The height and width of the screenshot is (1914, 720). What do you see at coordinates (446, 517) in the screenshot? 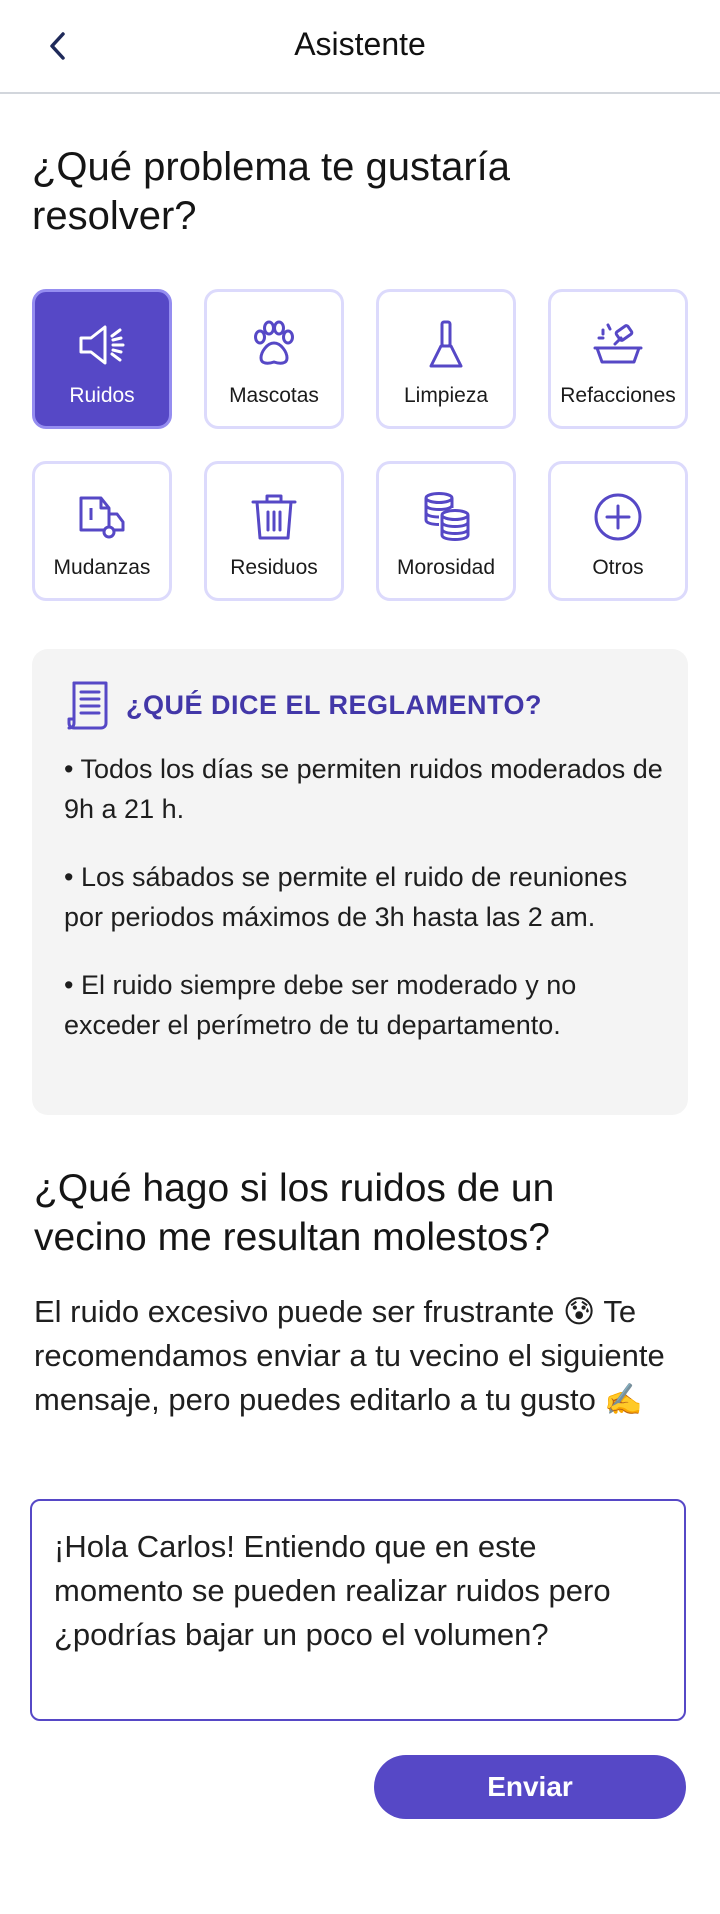
I see `coins-icon` at bounding box center [446, 517].